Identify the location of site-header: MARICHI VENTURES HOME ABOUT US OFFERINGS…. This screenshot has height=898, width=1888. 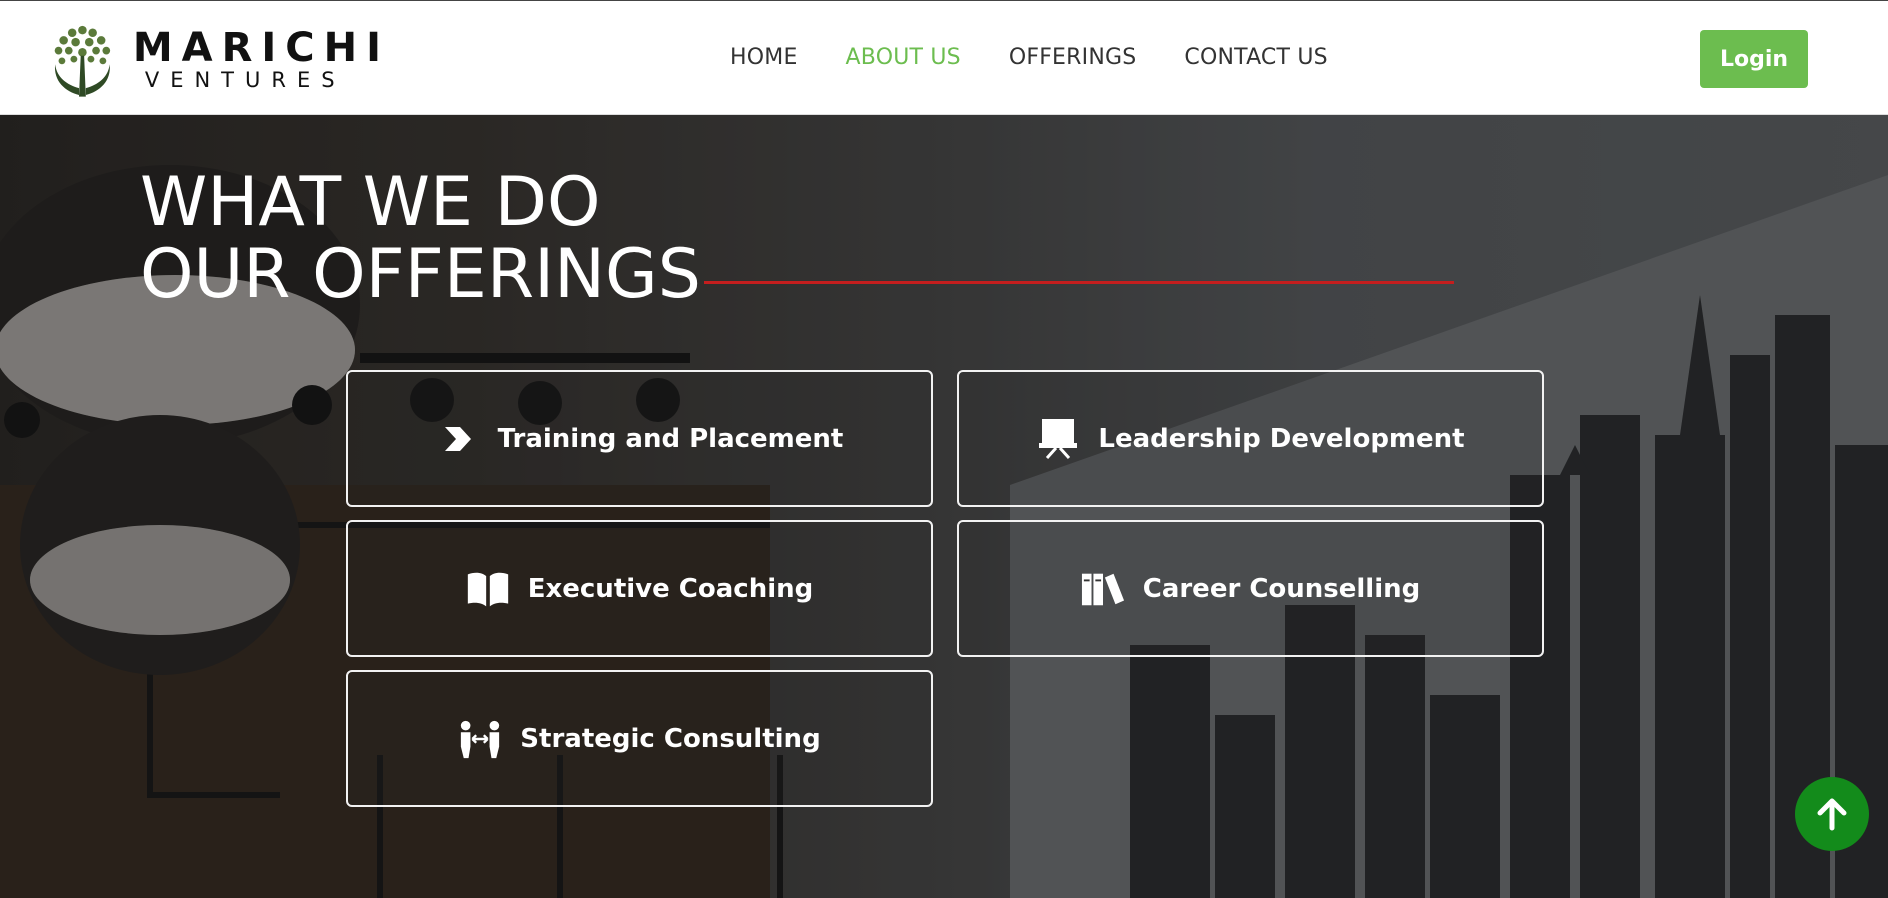
(944, 57).